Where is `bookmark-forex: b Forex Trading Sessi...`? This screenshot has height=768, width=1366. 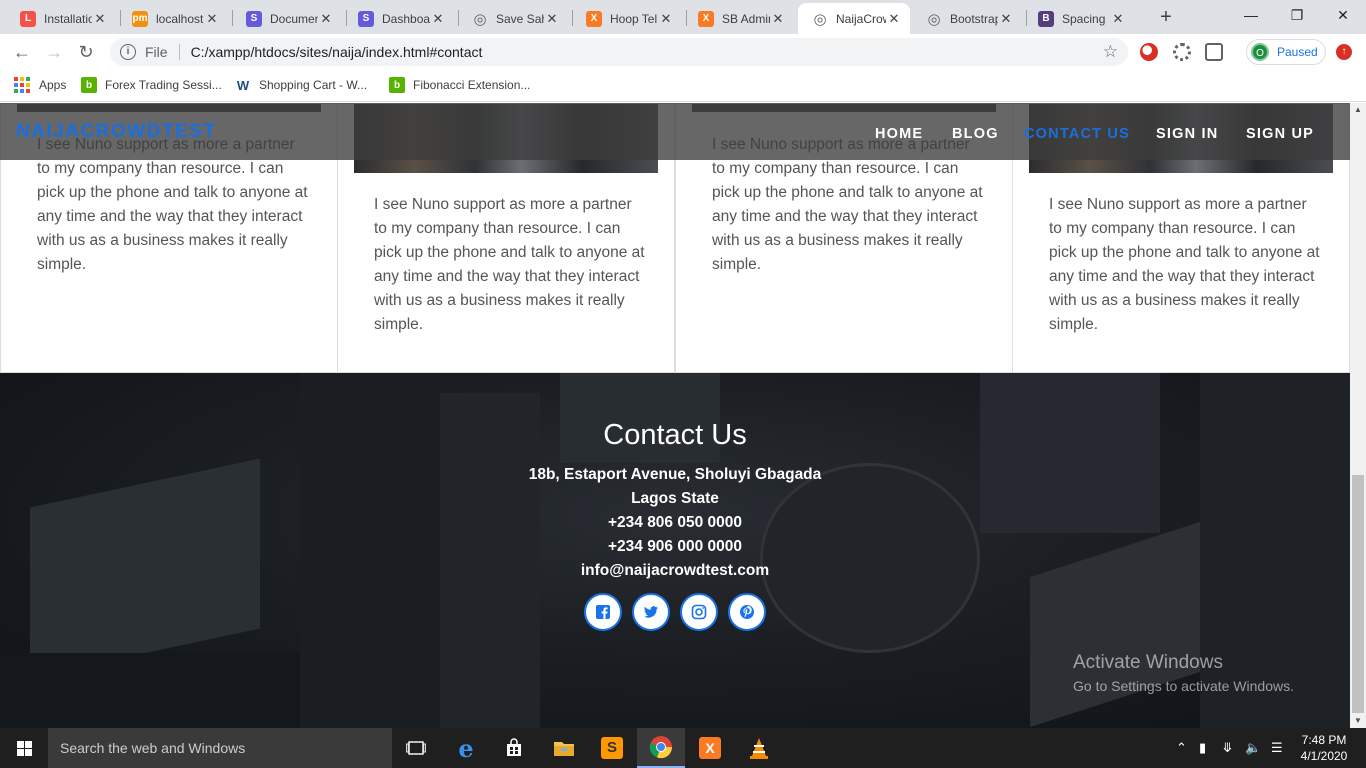 bookmark-forex: b Forex Trading Sessi... is located at coordinates (151, 85).